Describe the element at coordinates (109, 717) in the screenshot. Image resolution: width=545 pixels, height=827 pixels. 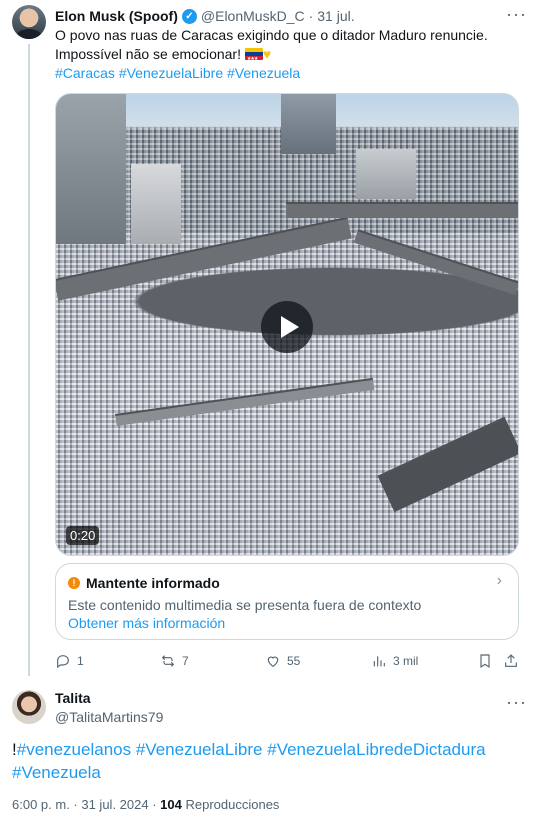
I see `author-handle: @TalitaMartins79` at that location.